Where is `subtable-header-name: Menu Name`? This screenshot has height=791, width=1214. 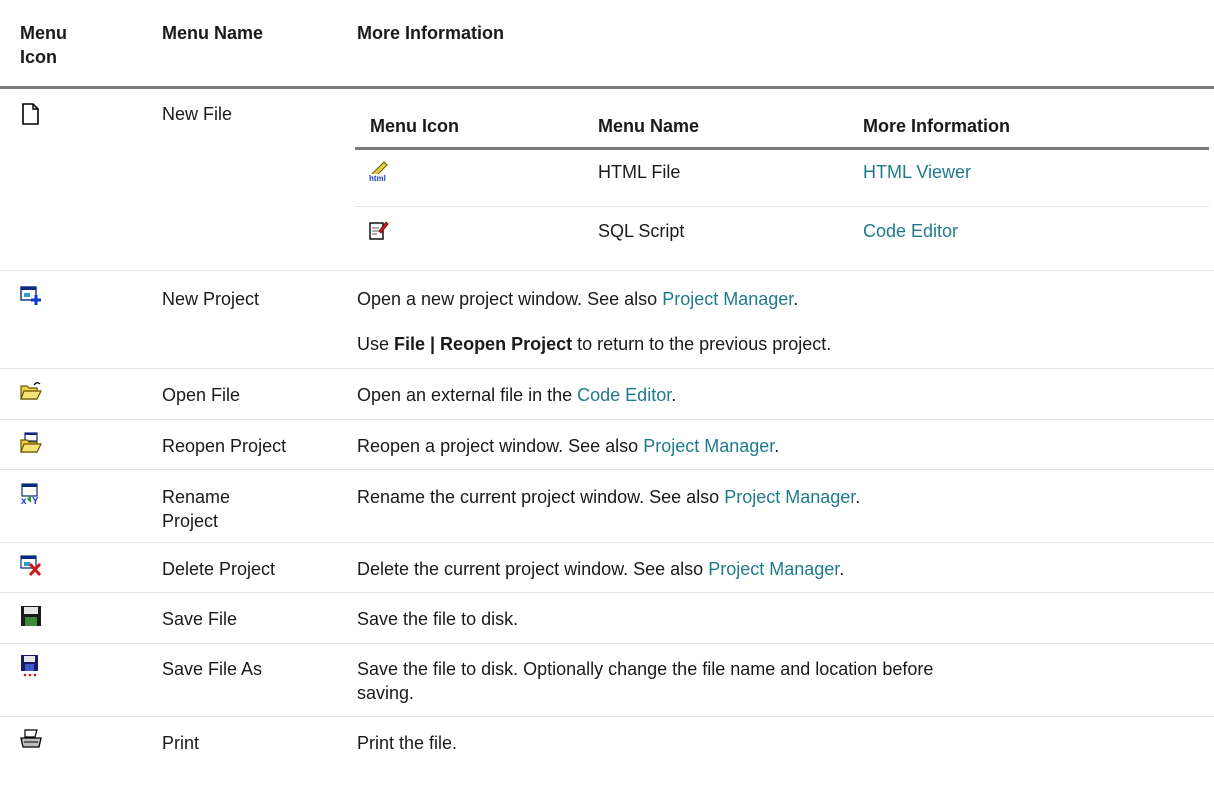 subtable-header-name: Menu Name is located at coordinates (649, 126).